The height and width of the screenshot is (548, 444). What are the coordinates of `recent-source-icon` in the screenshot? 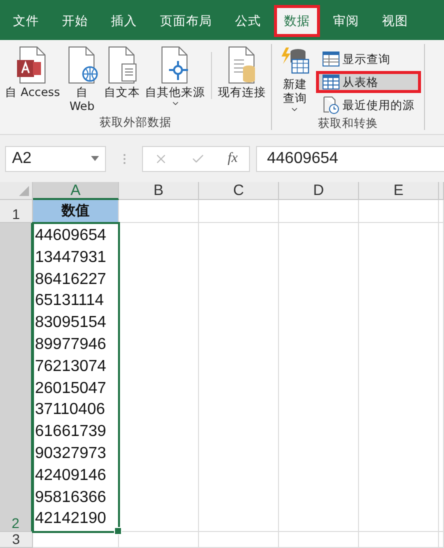 It's located at (331, 105).